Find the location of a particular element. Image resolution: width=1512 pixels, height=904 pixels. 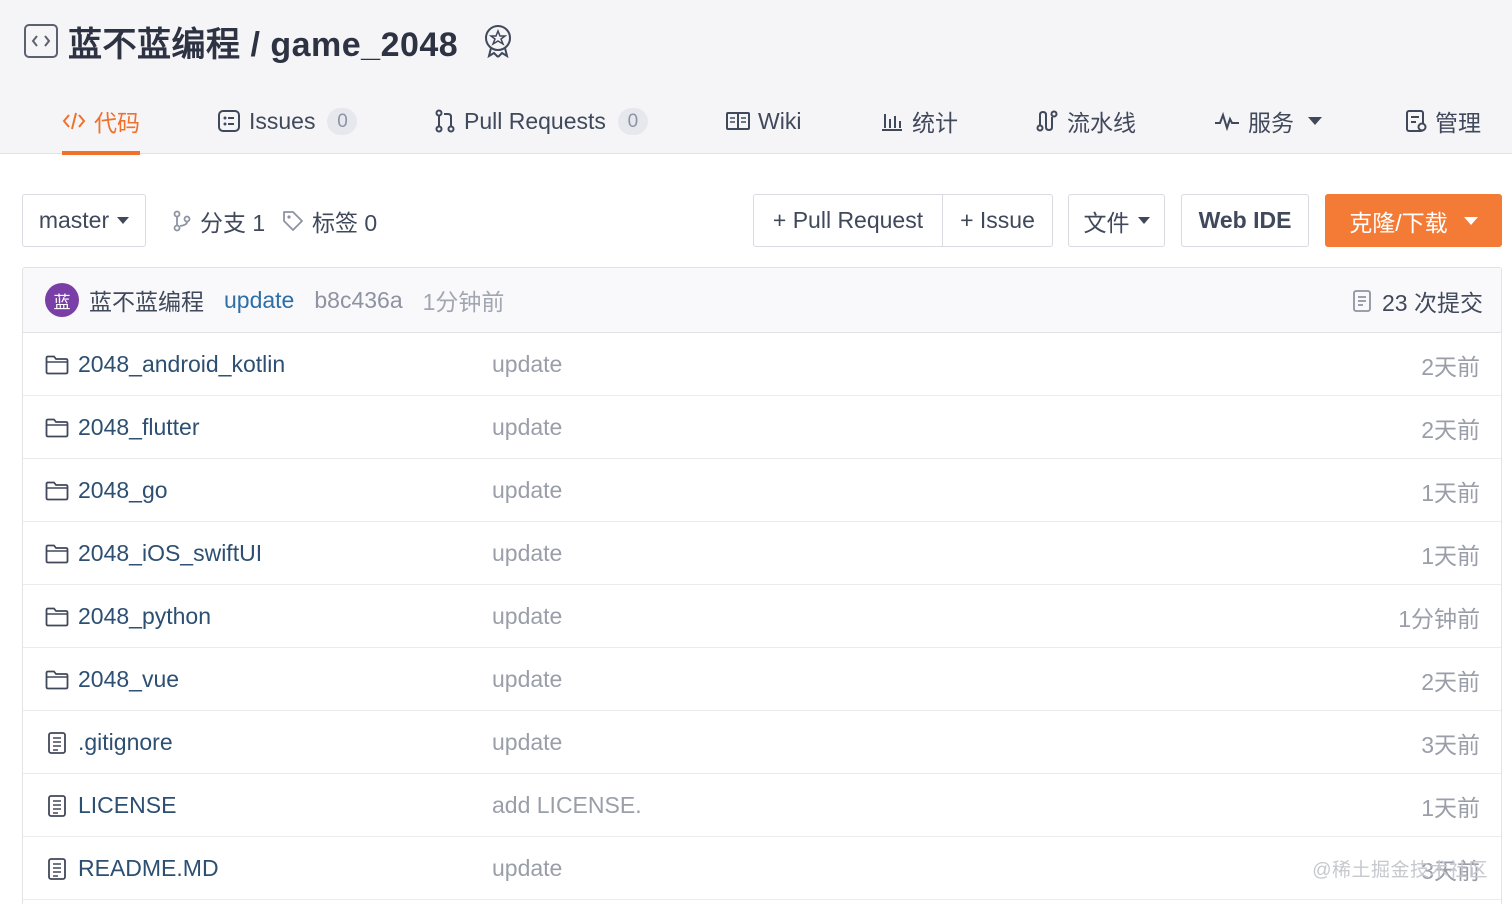

file-name: 2048_android_kotlin is located at coordinates (182, 364).